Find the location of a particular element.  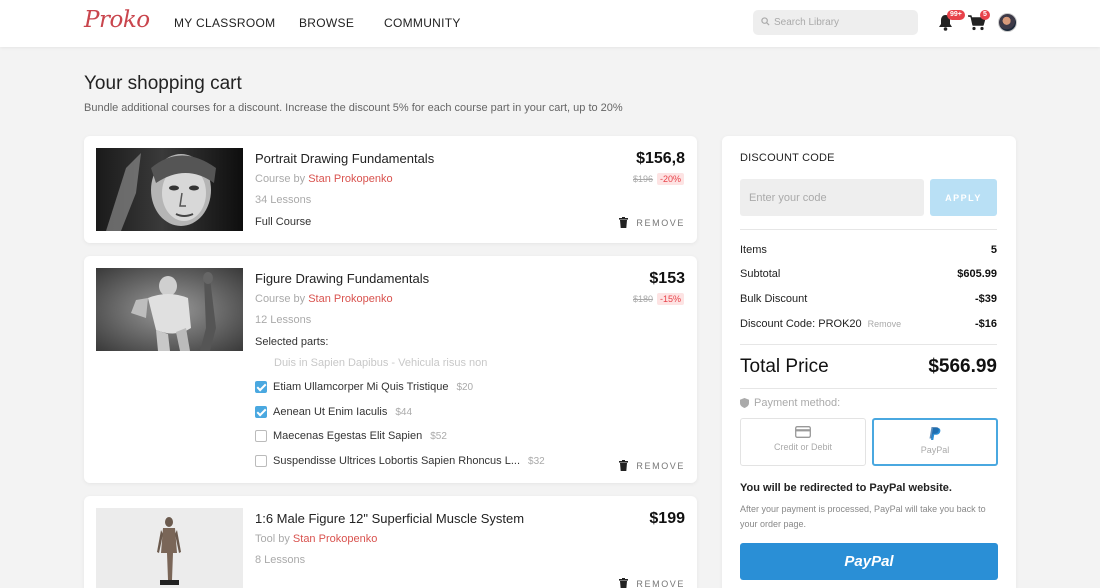

nav-my-classroom: MY CLASSROOM is located at coordinates (224, 23).